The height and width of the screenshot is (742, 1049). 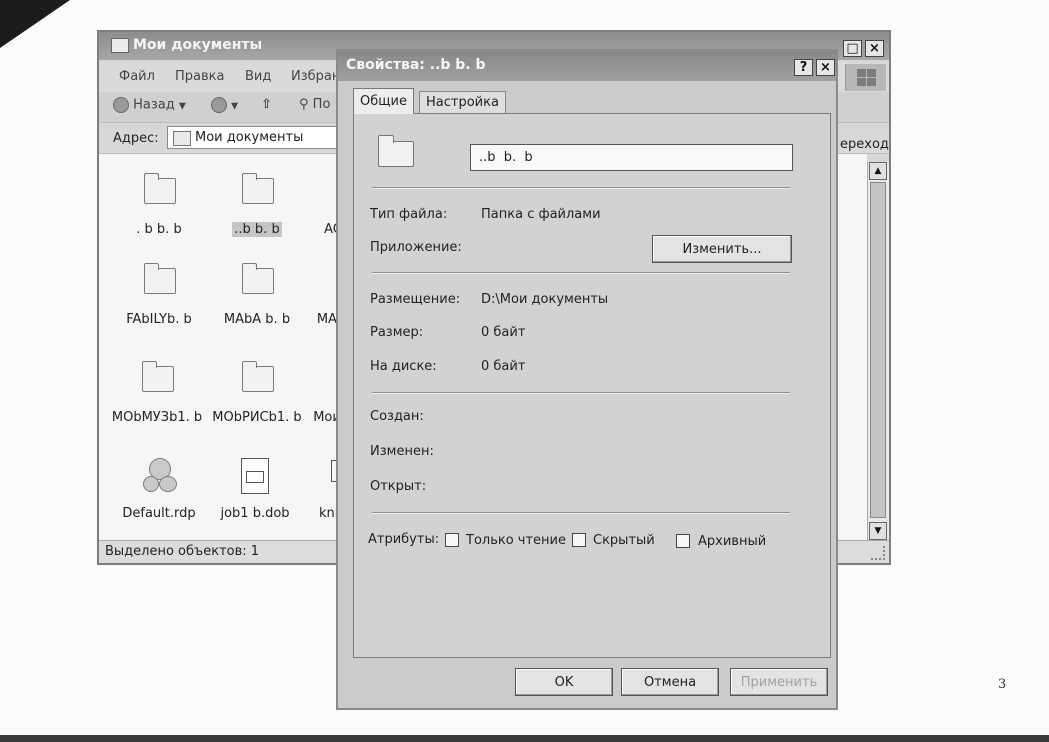 What do you see at coordinates (516, 540) in the screenshot?
I see `readonly-label: Только чтение` at bounding box center [516, 540].